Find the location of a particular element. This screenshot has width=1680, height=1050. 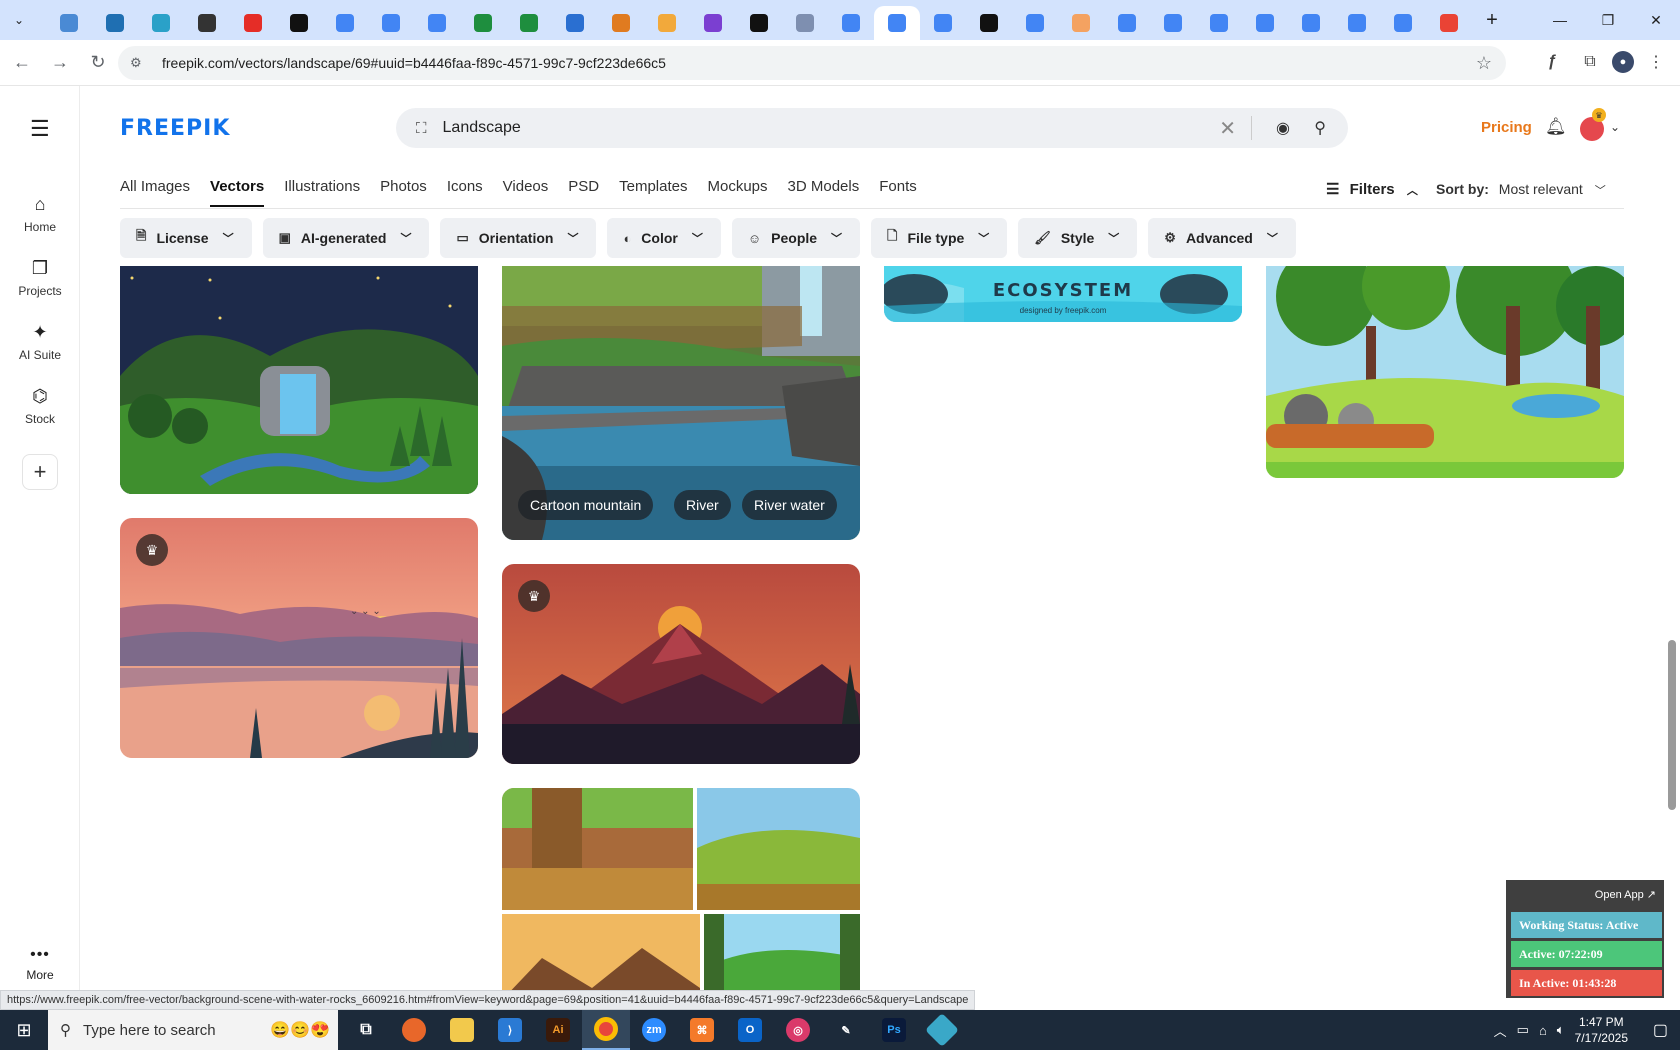

file-explorer-icon is located at coordinates (462, 1030).